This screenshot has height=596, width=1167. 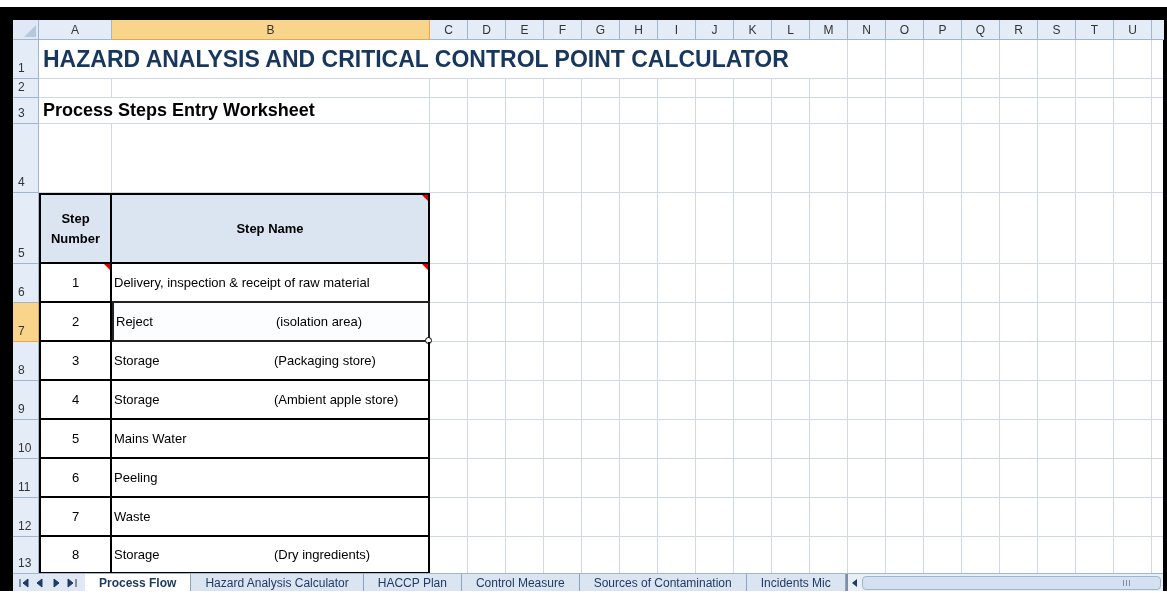 I want to click on row-header: 12, so click(x=26, y=517).